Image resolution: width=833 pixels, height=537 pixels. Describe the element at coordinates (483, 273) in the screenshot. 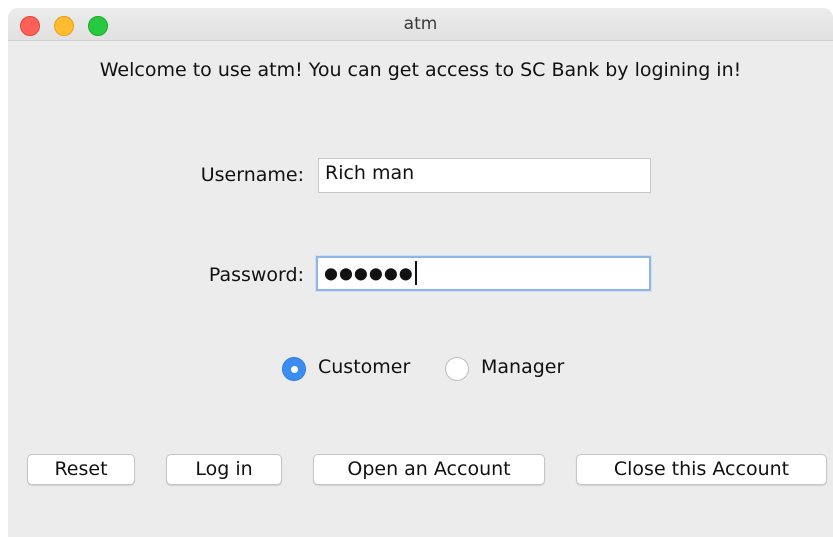

I see `password-field: ●●●●●●` at that location.